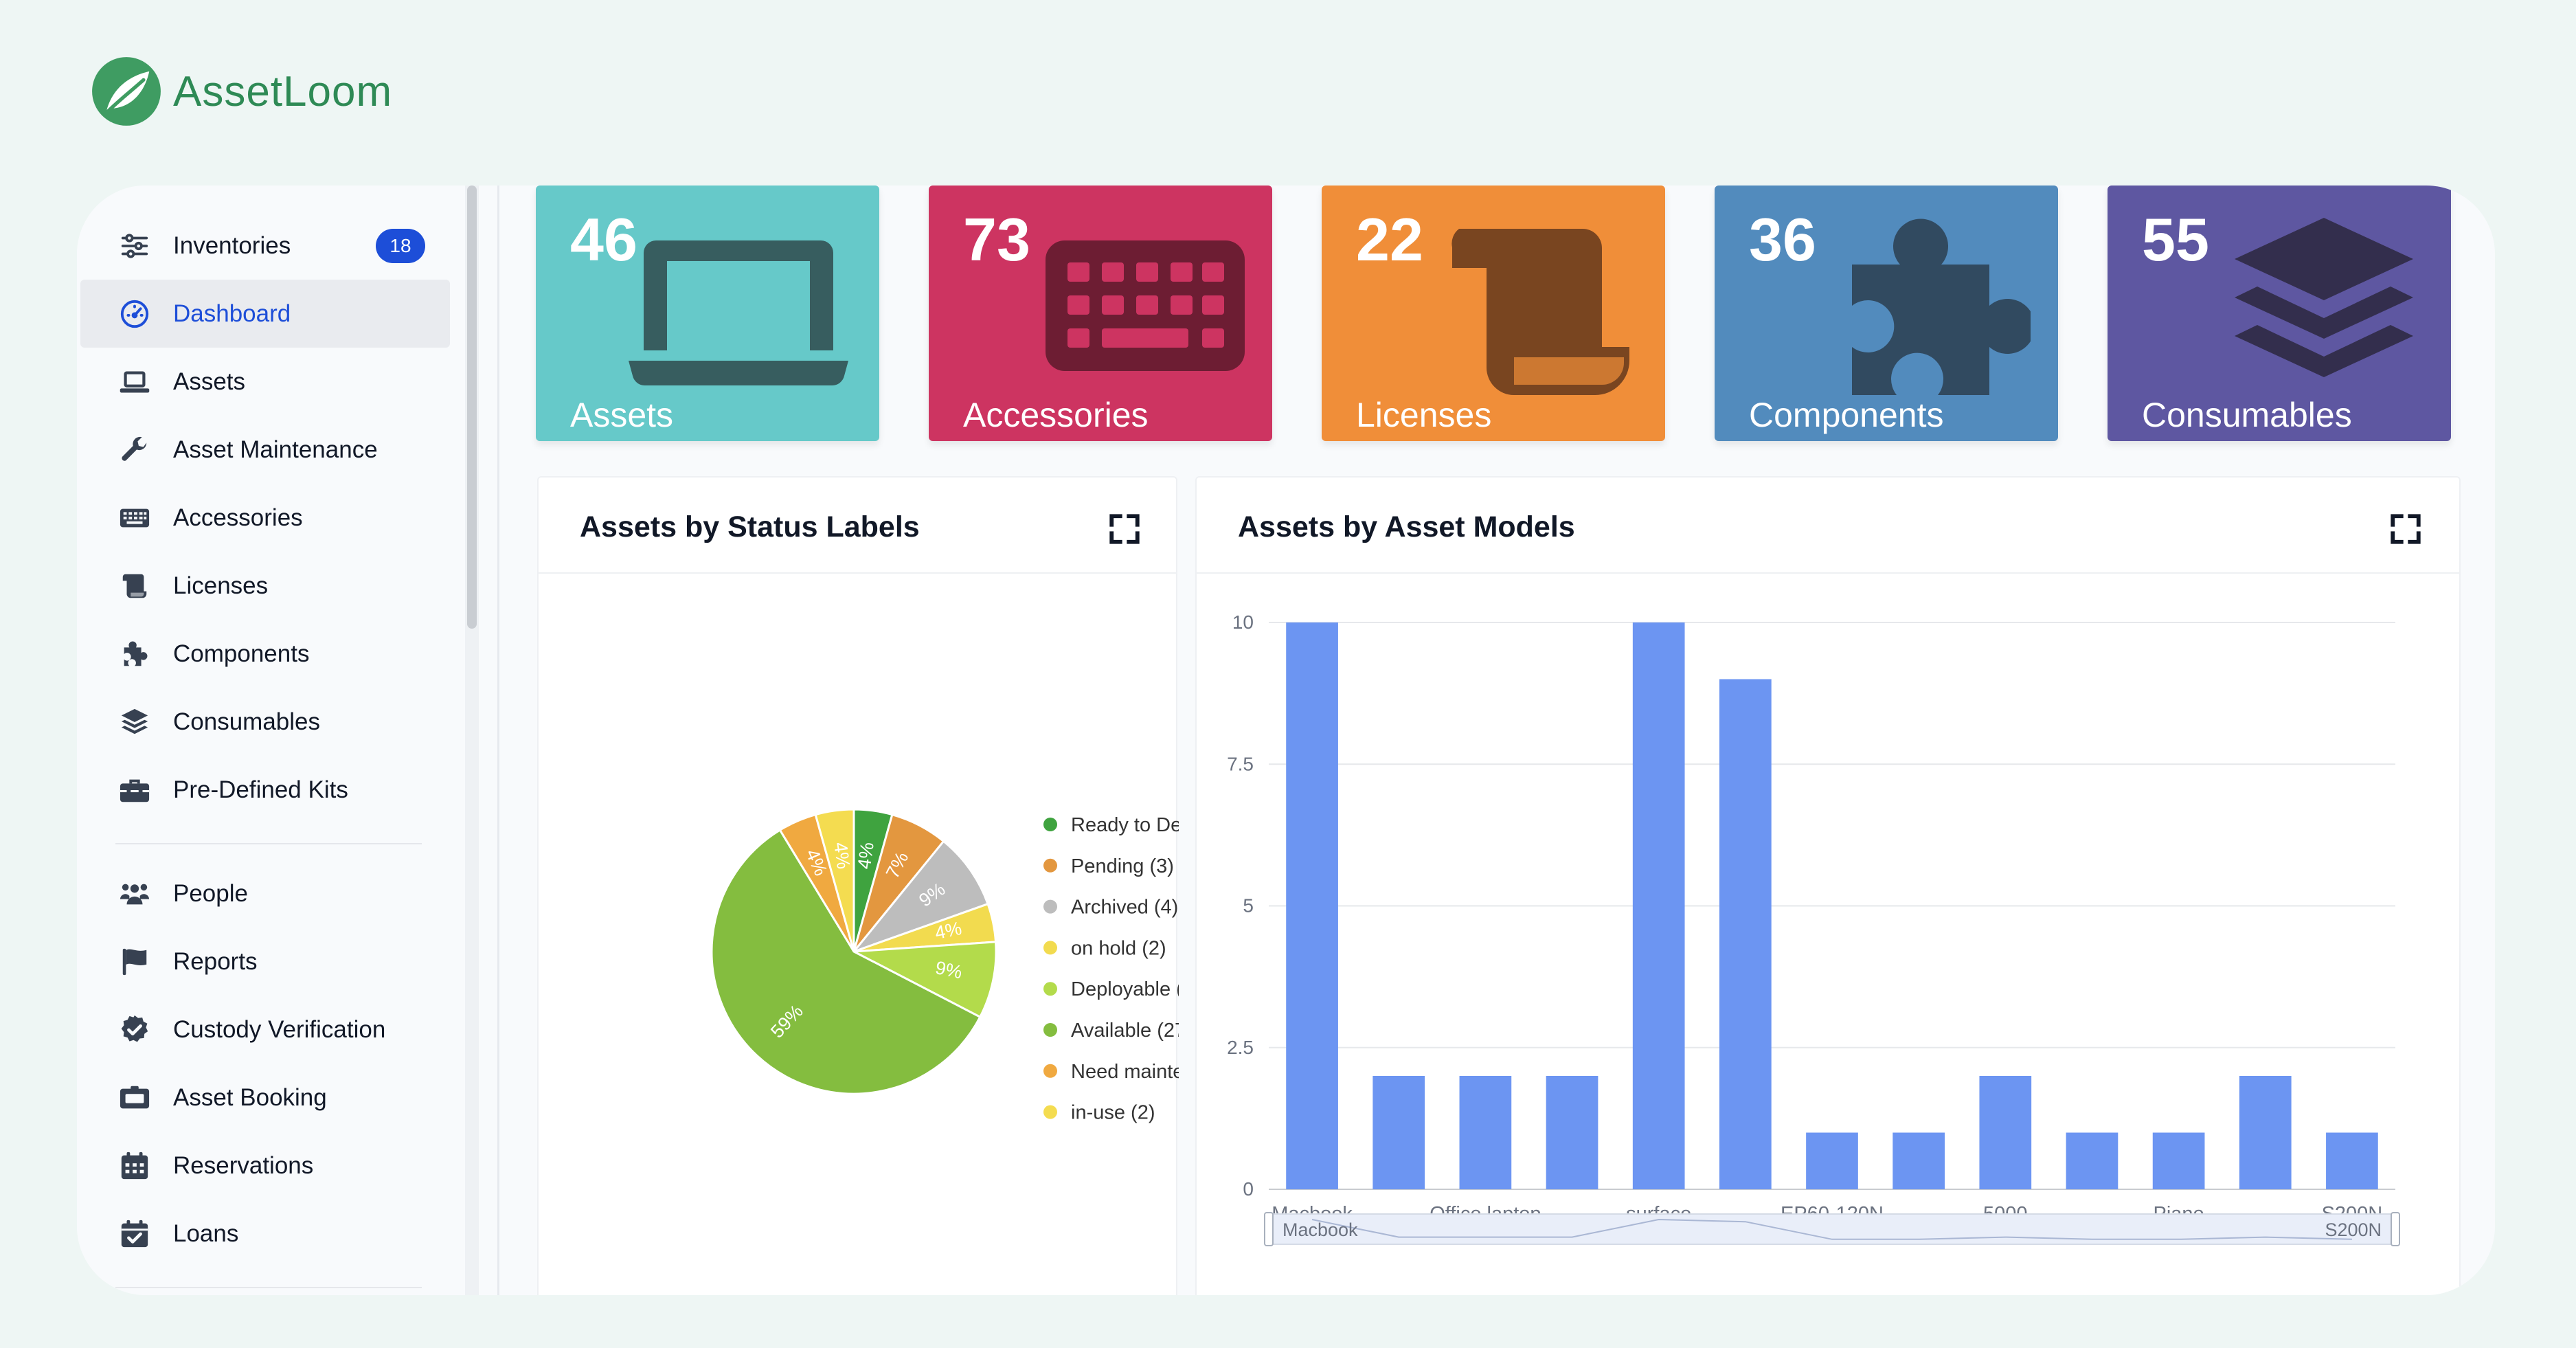  I want to click on sidebar-scrollbar-thumb, so click(472, 407).